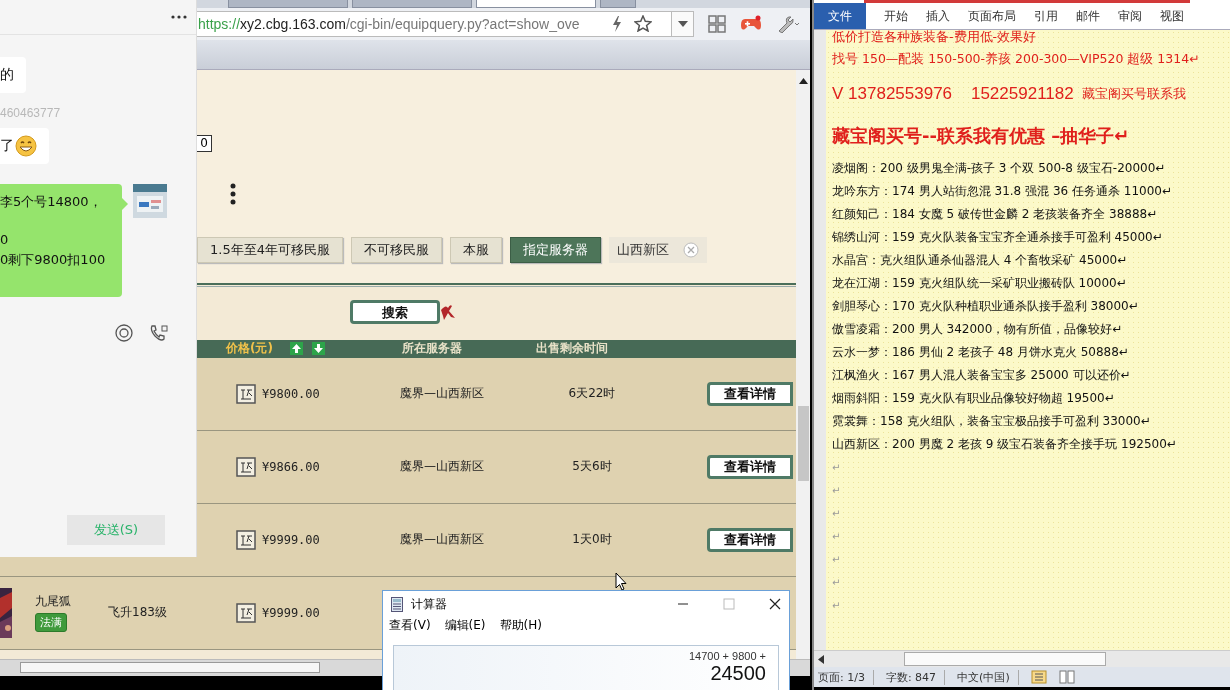  What do you see at coordinates (992, 16) in the screenshot?
I see `ribbon-tab: 页面布局` at bounding box center [992, 16].